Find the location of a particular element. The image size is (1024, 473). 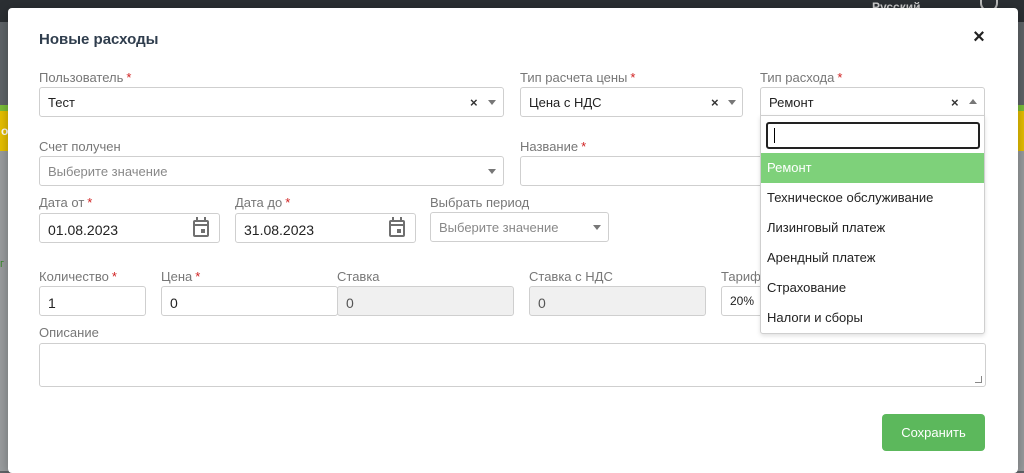

date-from-input: 01.08.2023 is located at coordinates (129, 228).